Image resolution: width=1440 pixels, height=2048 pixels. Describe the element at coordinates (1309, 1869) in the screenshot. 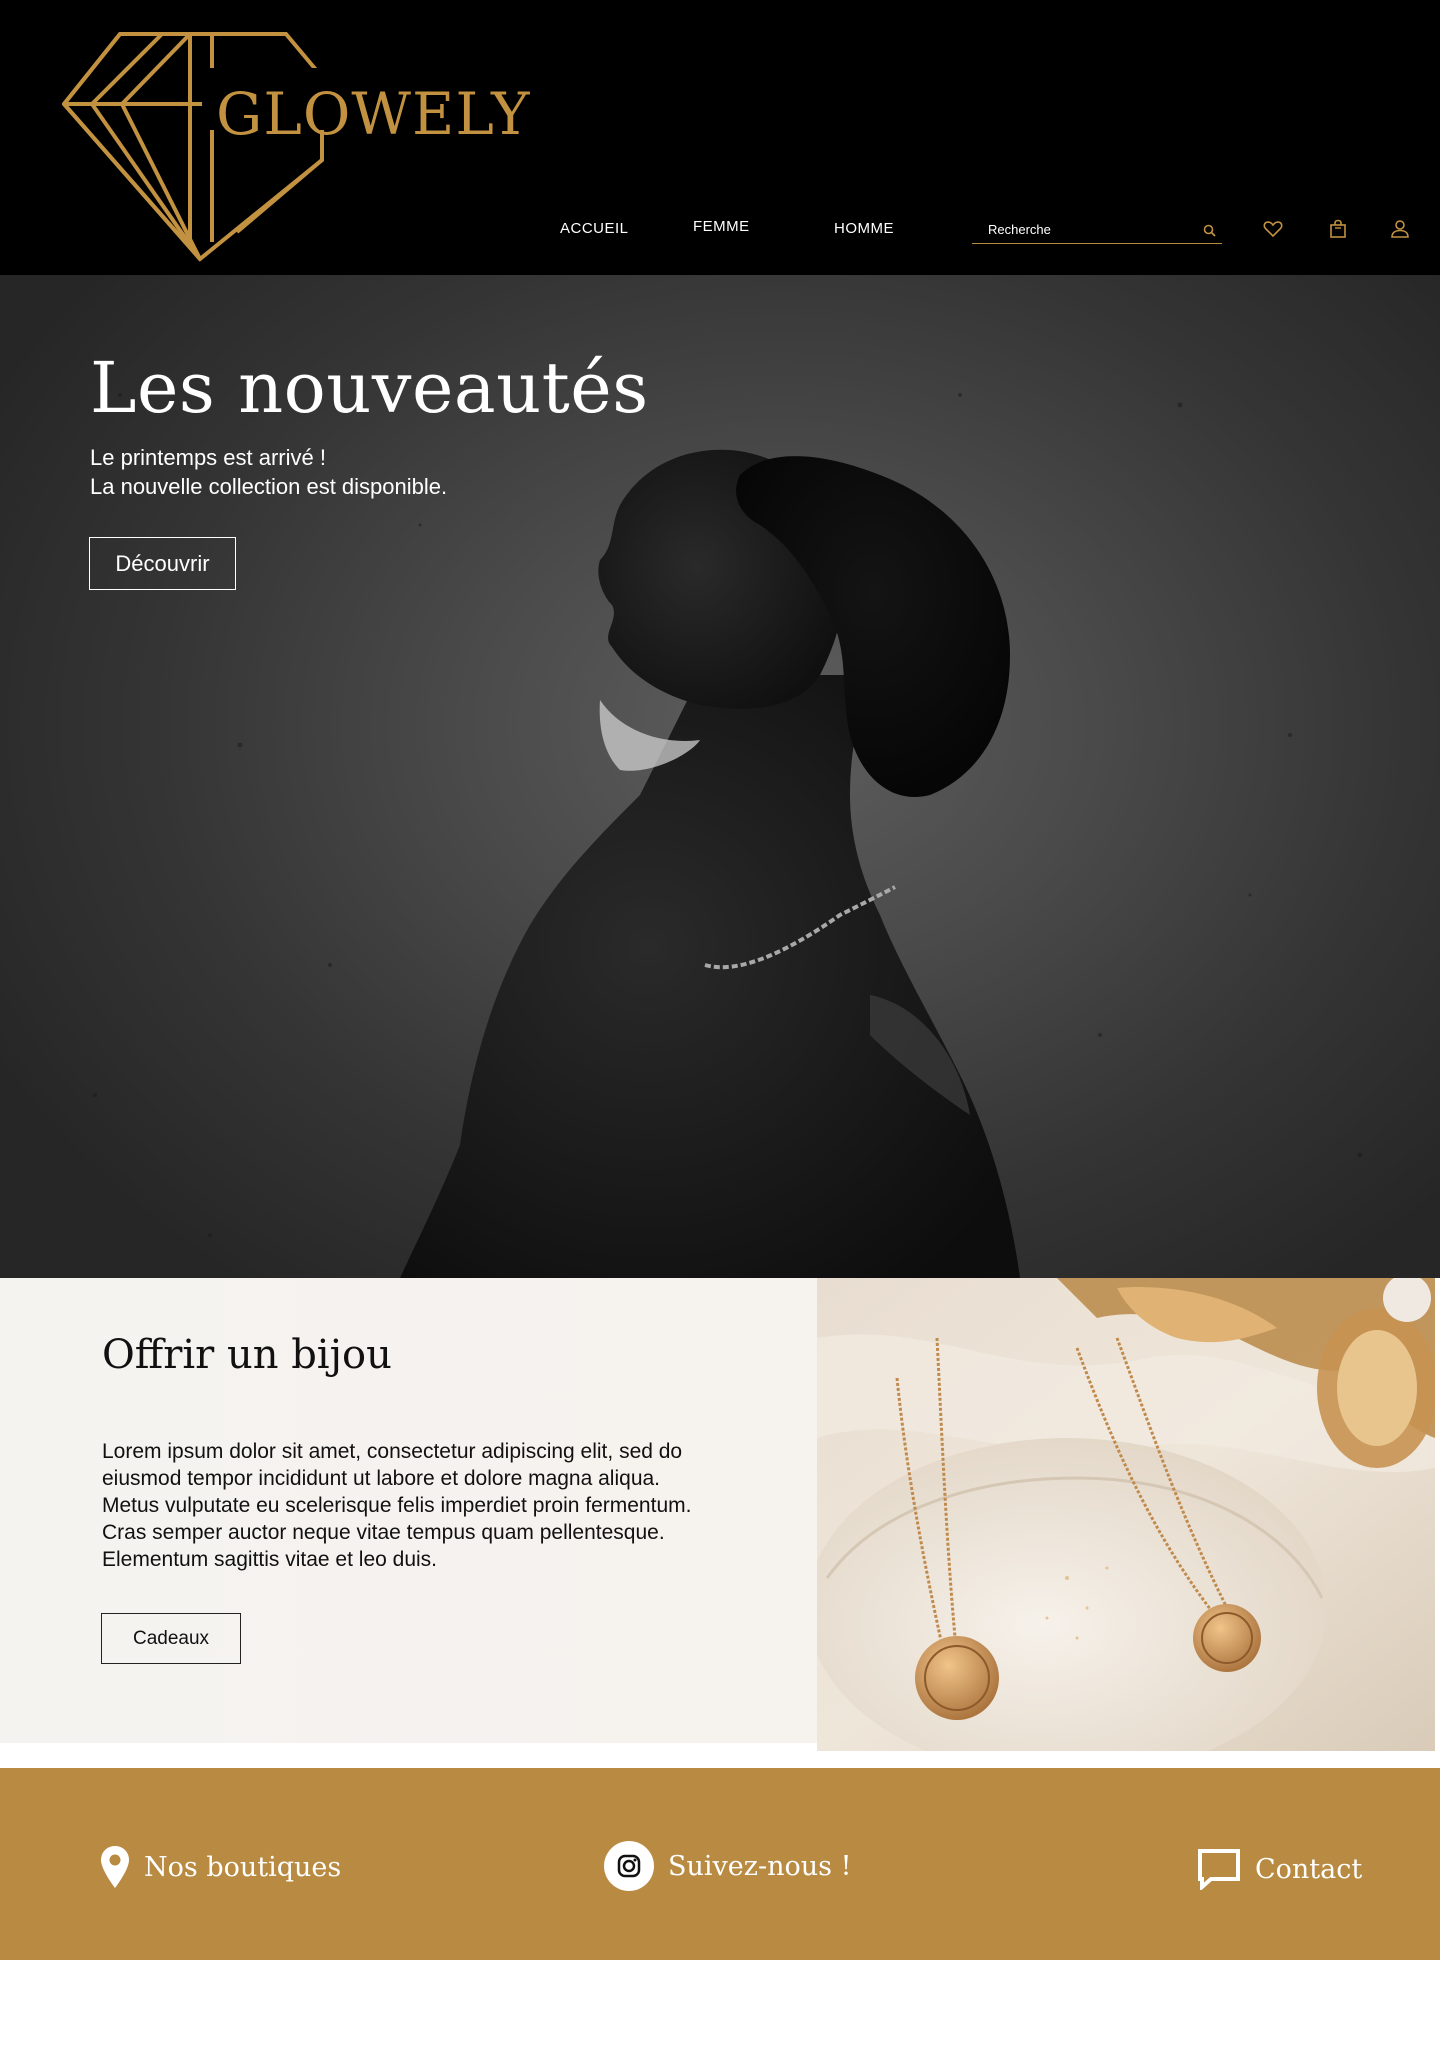

I see `contact-label: Contact` at that location.